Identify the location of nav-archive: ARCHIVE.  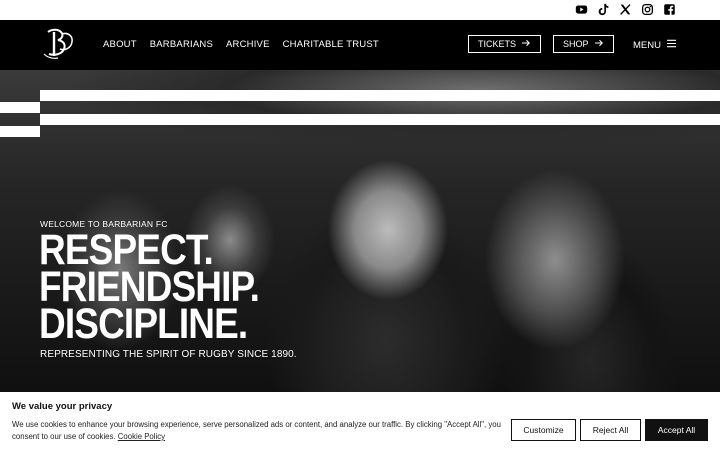
(248, 44).